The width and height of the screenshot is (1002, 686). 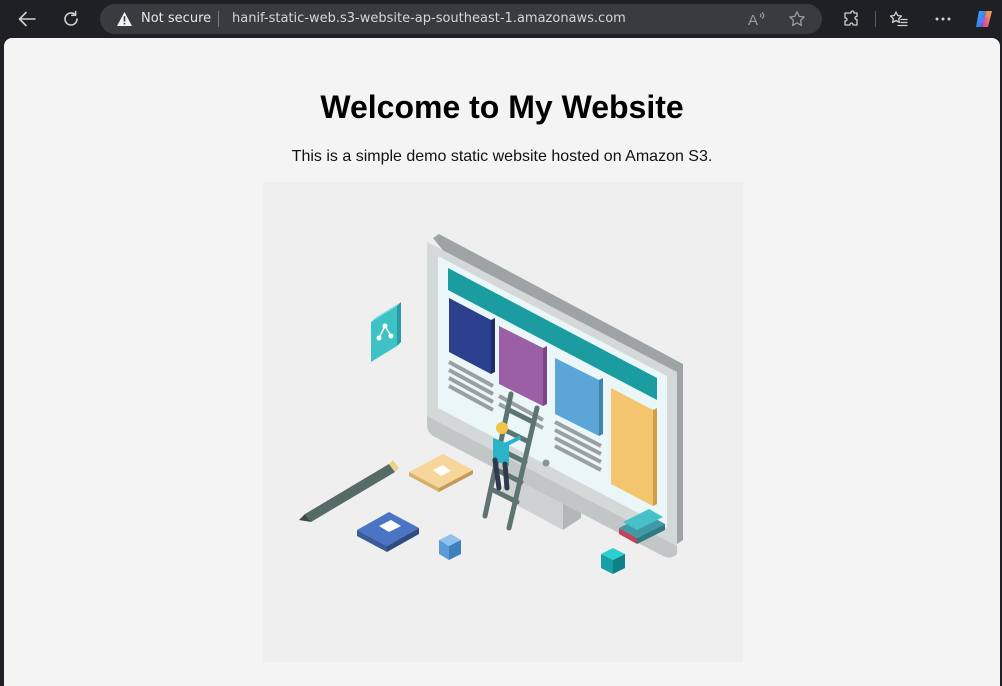 What do you see at coordinates (176, 19) in the screenshot?
I see `security-status: Not secure` at bounding box center [176, 19].